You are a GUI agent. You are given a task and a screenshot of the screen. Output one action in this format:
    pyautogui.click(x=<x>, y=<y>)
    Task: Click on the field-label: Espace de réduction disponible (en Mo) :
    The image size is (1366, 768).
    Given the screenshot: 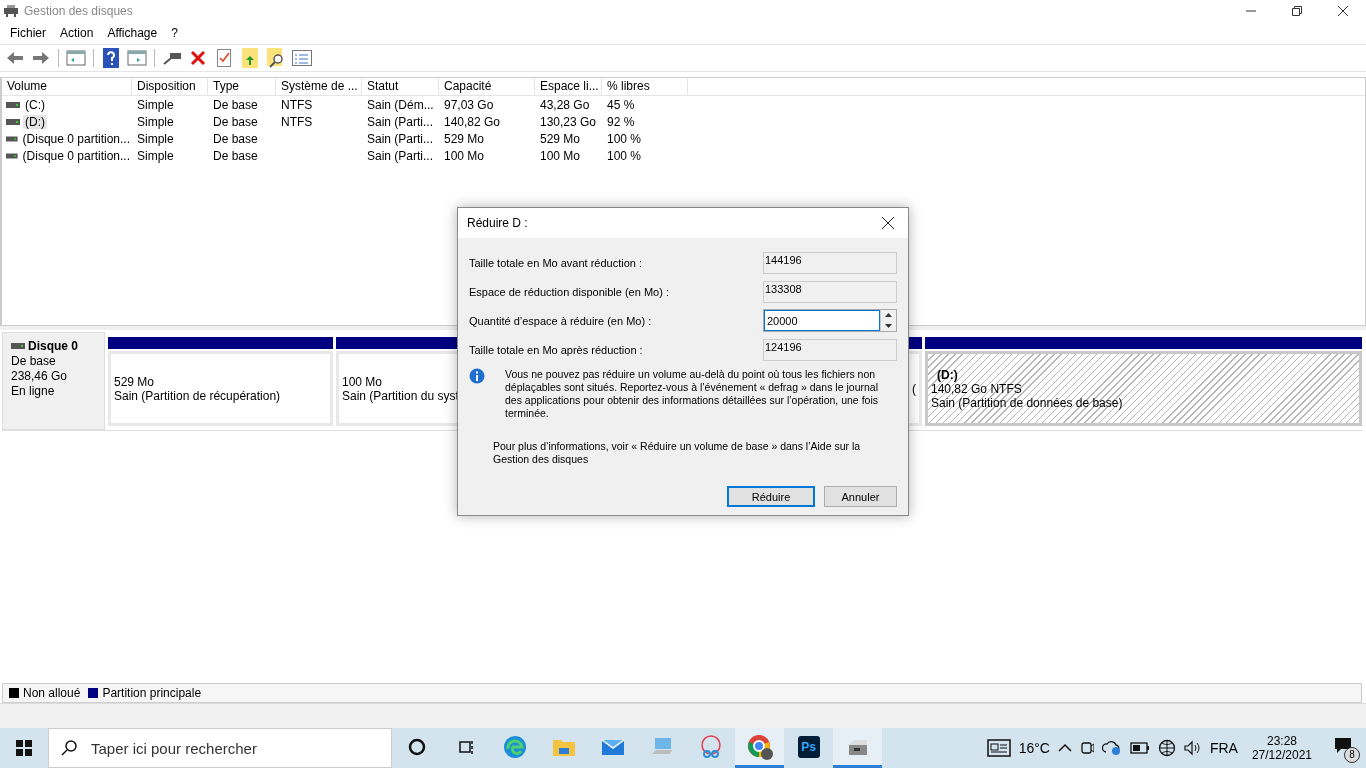 What is the action you would take?
    pyautogui.click(x=569, y=291)
    